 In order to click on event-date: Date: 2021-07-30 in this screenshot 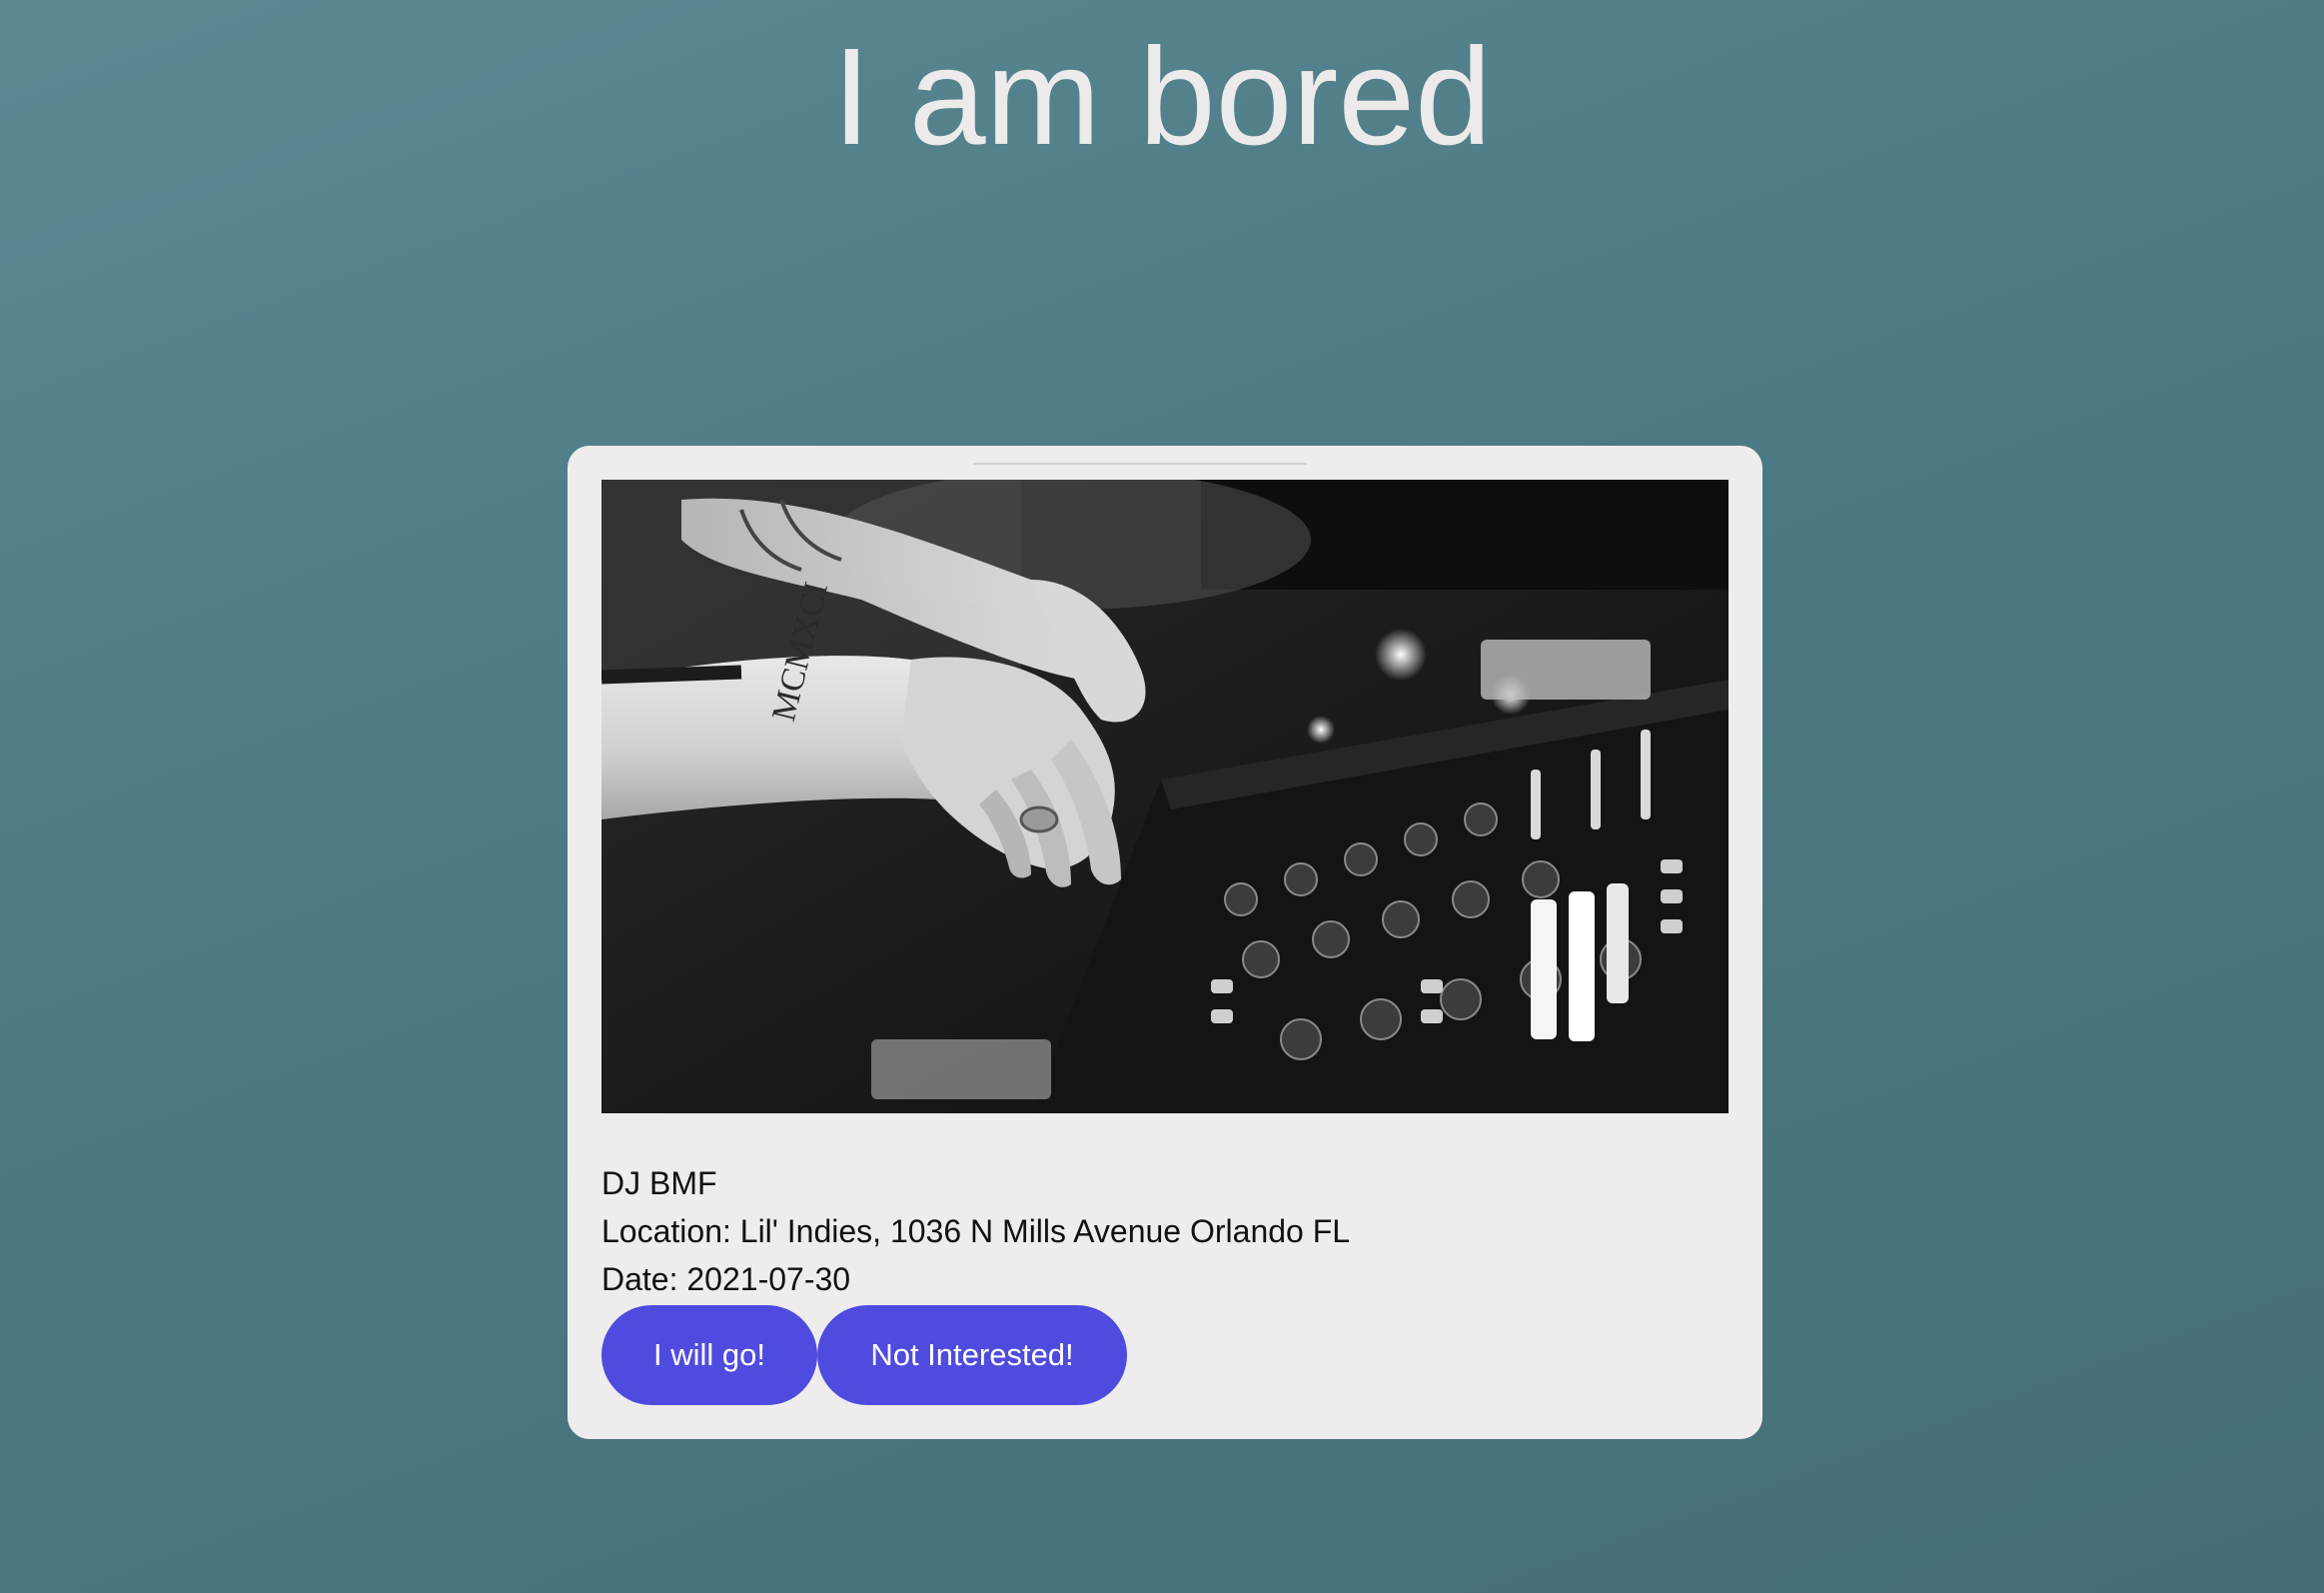, I will do `click(726, 1279)`.